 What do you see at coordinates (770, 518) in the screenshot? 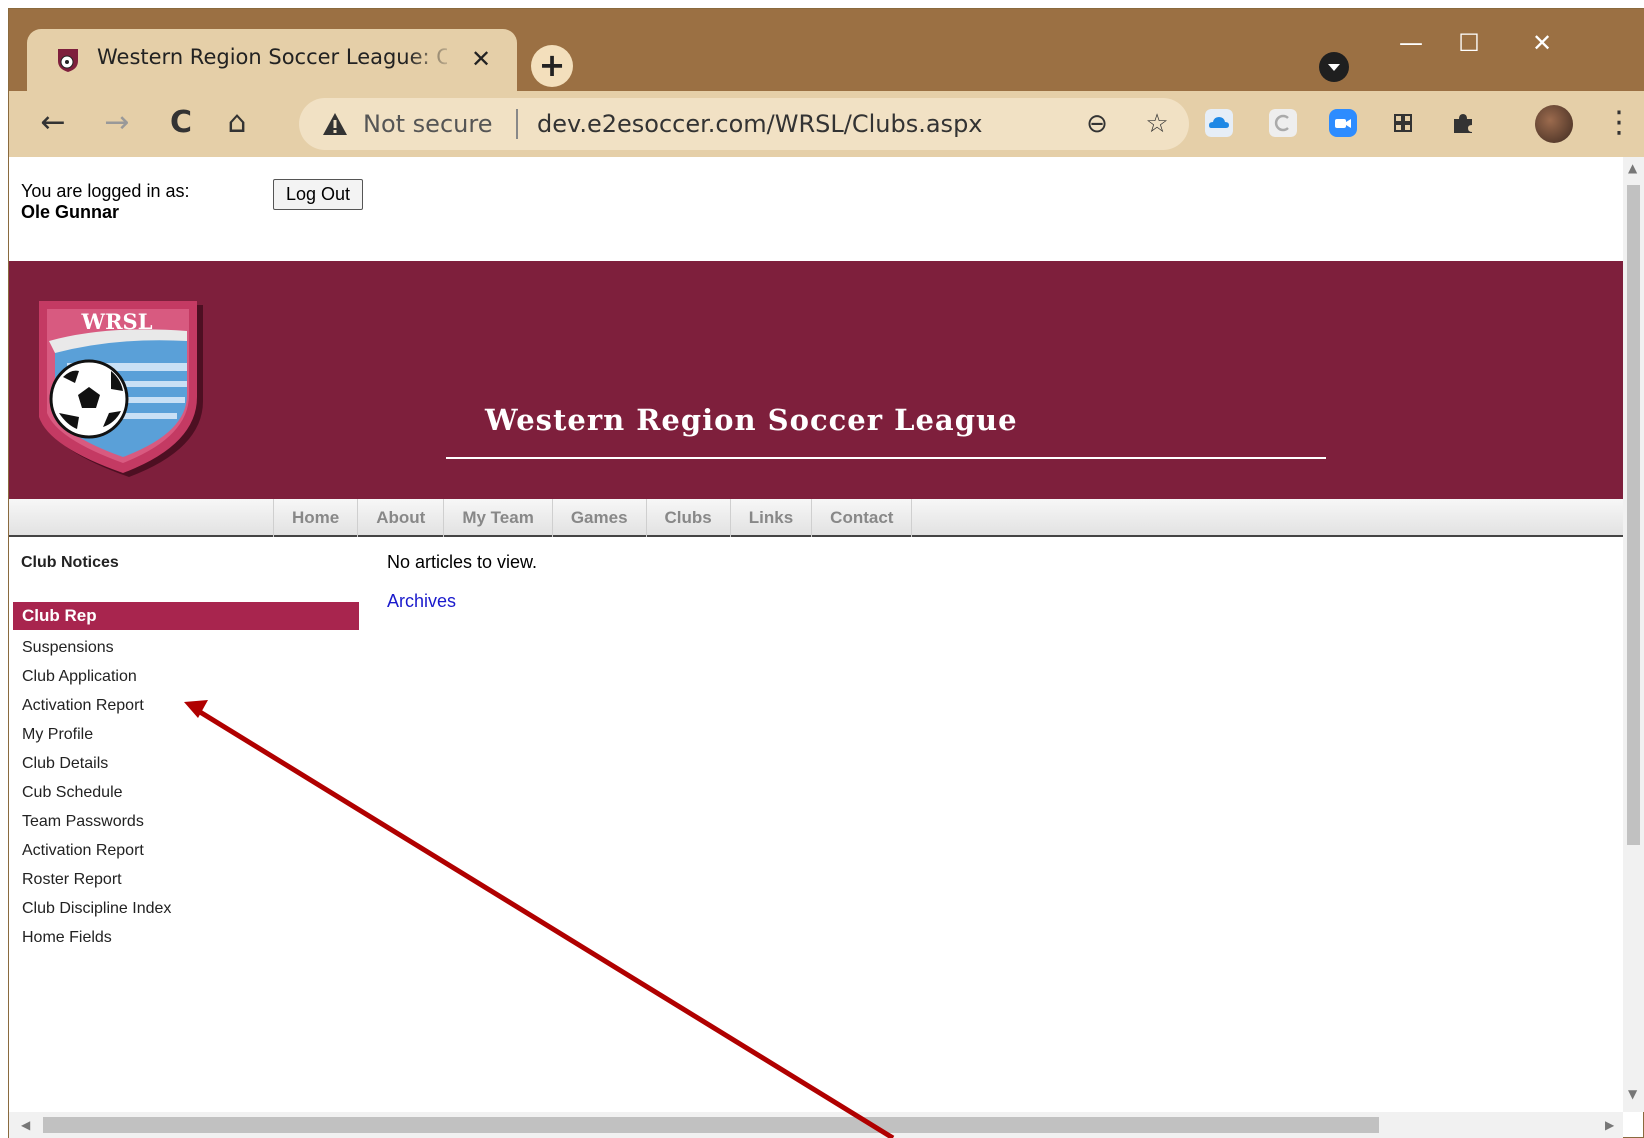
I see `nav-links: Links` at bounding box center [770, 518].